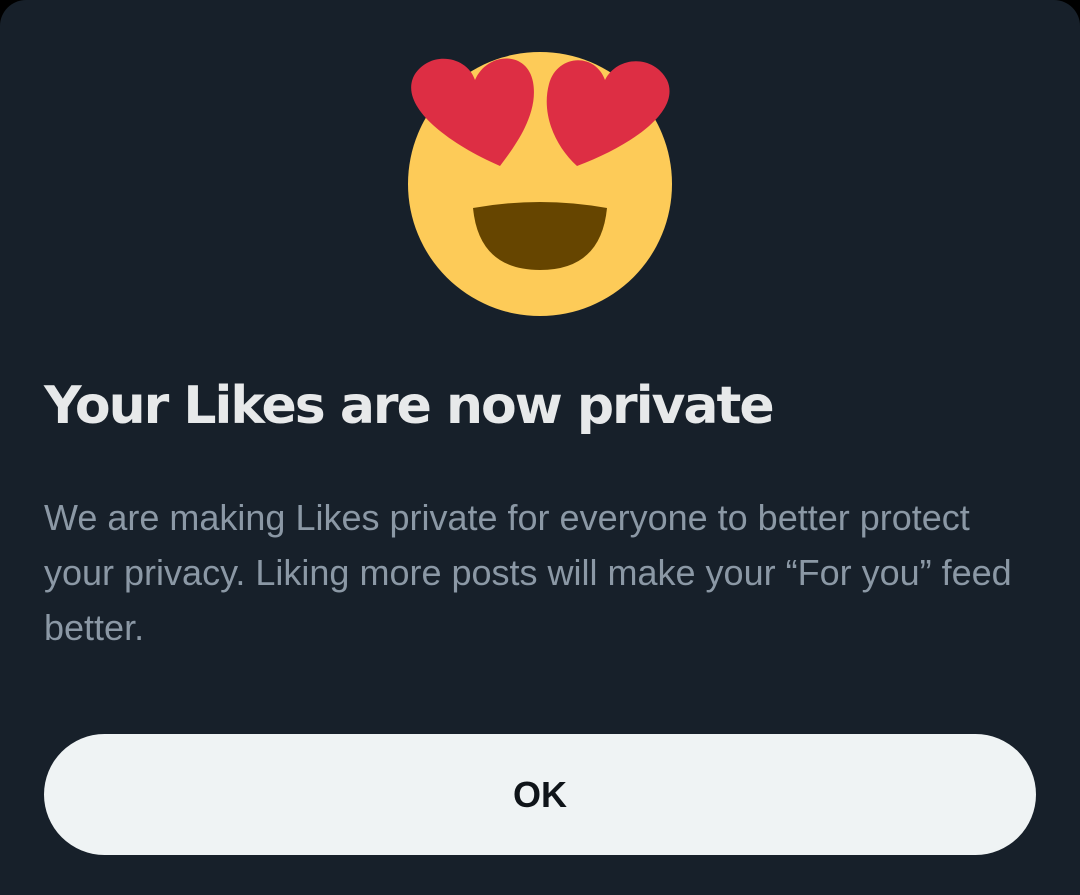 The width and height of the screenshot is (1080, 895). Describe the element at coordinates (540, 794) in the screenshot. I see `ok-button: OK` at that location.